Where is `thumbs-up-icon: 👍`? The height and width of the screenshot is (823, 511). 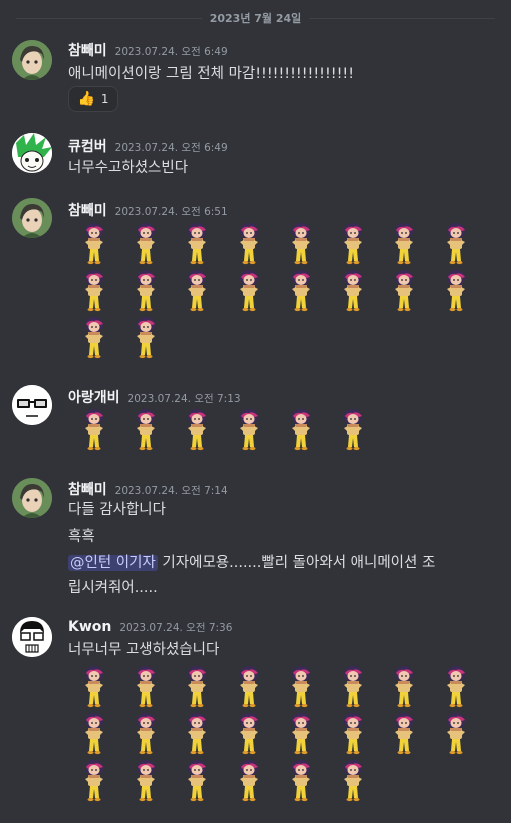 thumbs-up-icon: 👍 is located at coordinates (86, 99).